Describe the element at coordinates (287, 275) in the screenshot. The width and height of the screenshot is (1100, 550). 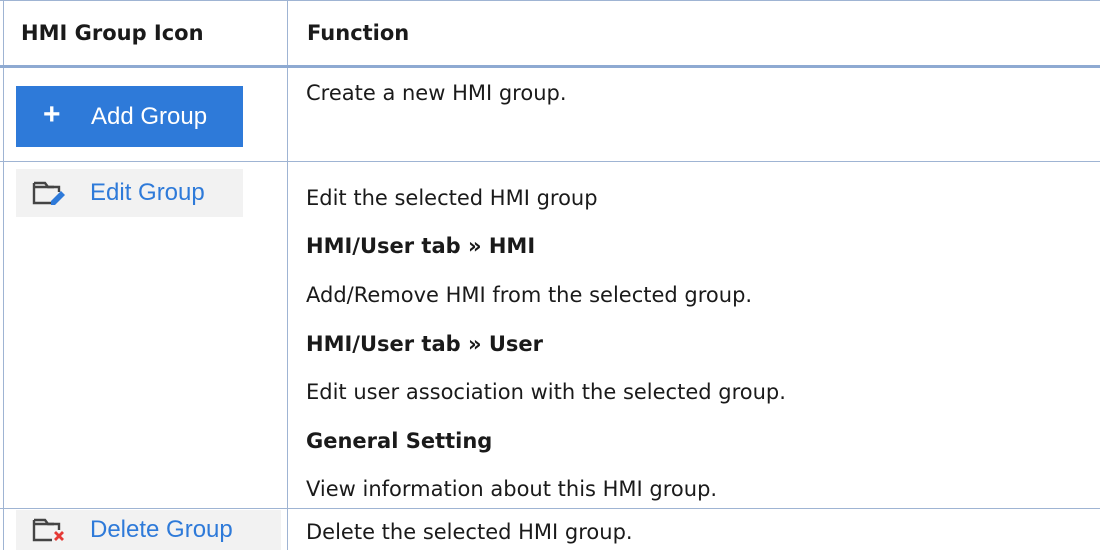
I see `column-divider` at that location.